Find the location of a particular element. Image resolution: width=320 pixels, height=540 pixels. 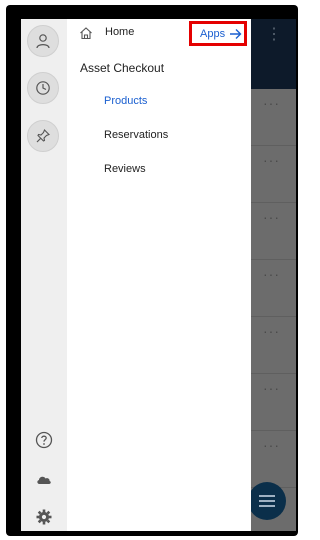

profile-button is located at coordinates (43, 41).